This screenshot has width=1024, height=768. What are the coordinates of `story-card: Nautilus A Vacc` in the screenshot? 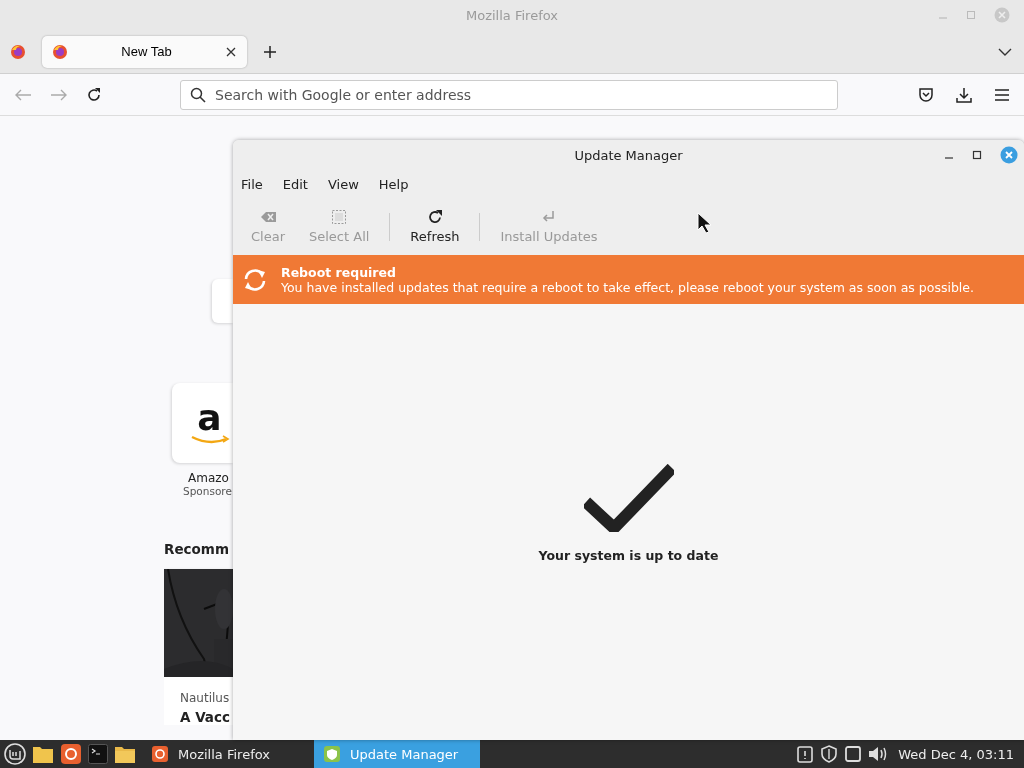 It's located at (198, 647).